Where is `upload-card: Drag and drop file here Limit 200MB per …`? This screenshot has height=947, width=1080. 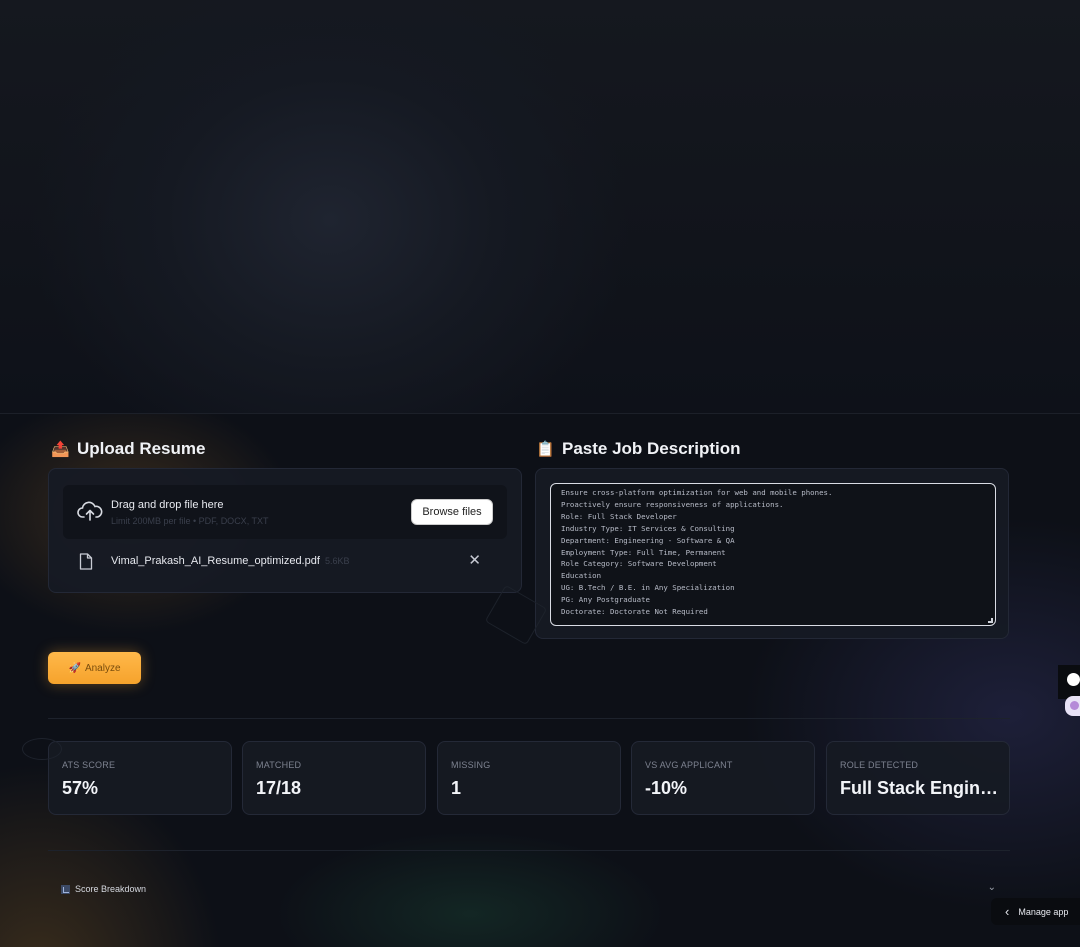 upload-card: Drag and drop file here Limit 200MB per … is located at coordinates (285, 530).